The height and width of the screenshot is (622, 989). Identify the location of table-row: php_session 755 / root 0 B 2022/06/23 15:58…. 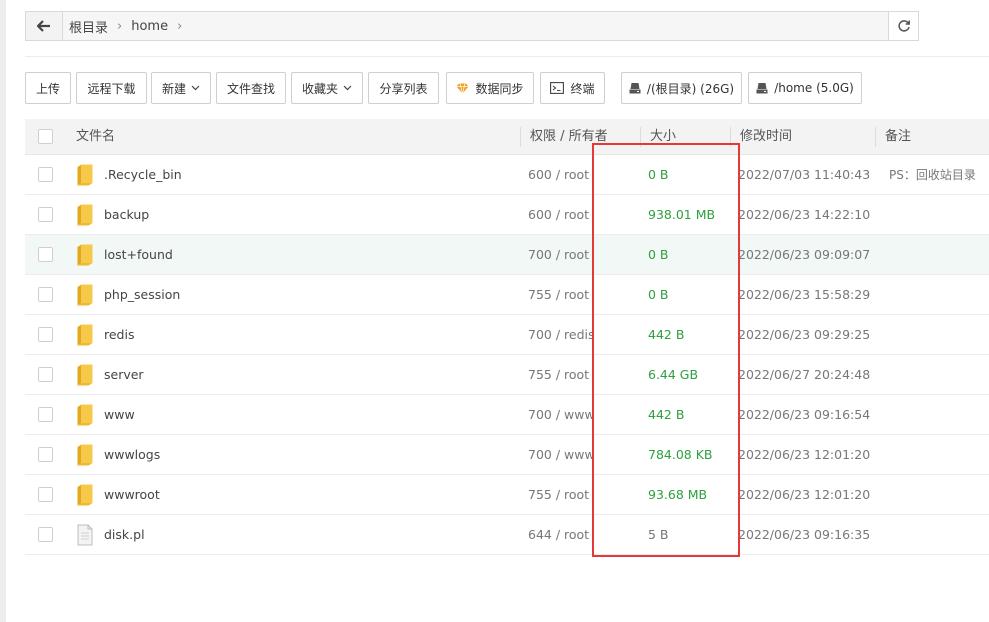
(507, 295).